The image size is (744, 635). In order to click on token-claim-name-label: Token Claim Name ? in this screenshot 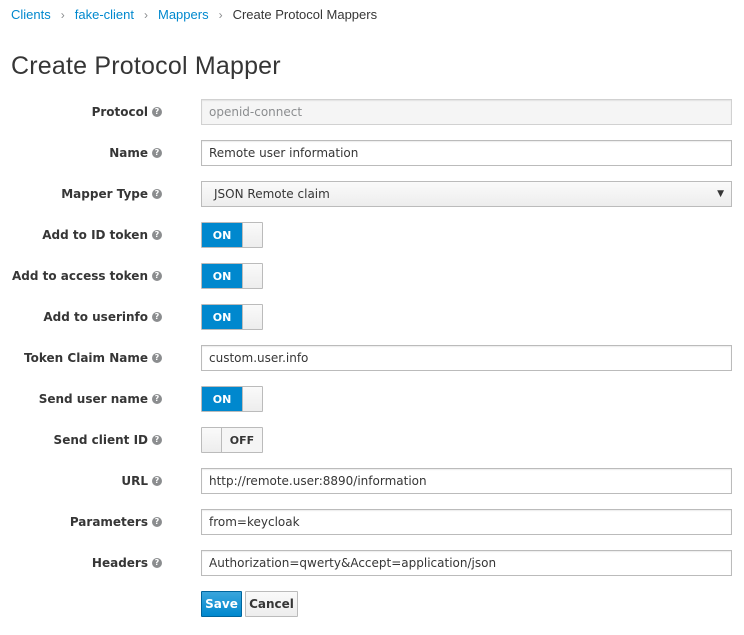, I will do `click(93, 358)`.